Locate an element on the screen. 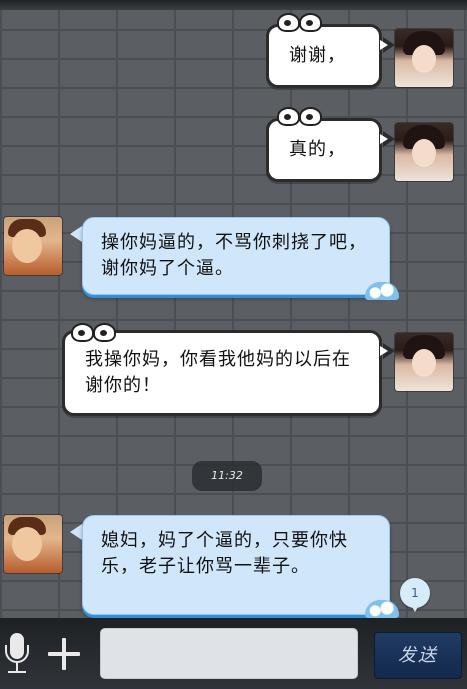  message-bubble: 谢谢， is located at coordinates (324, 50).